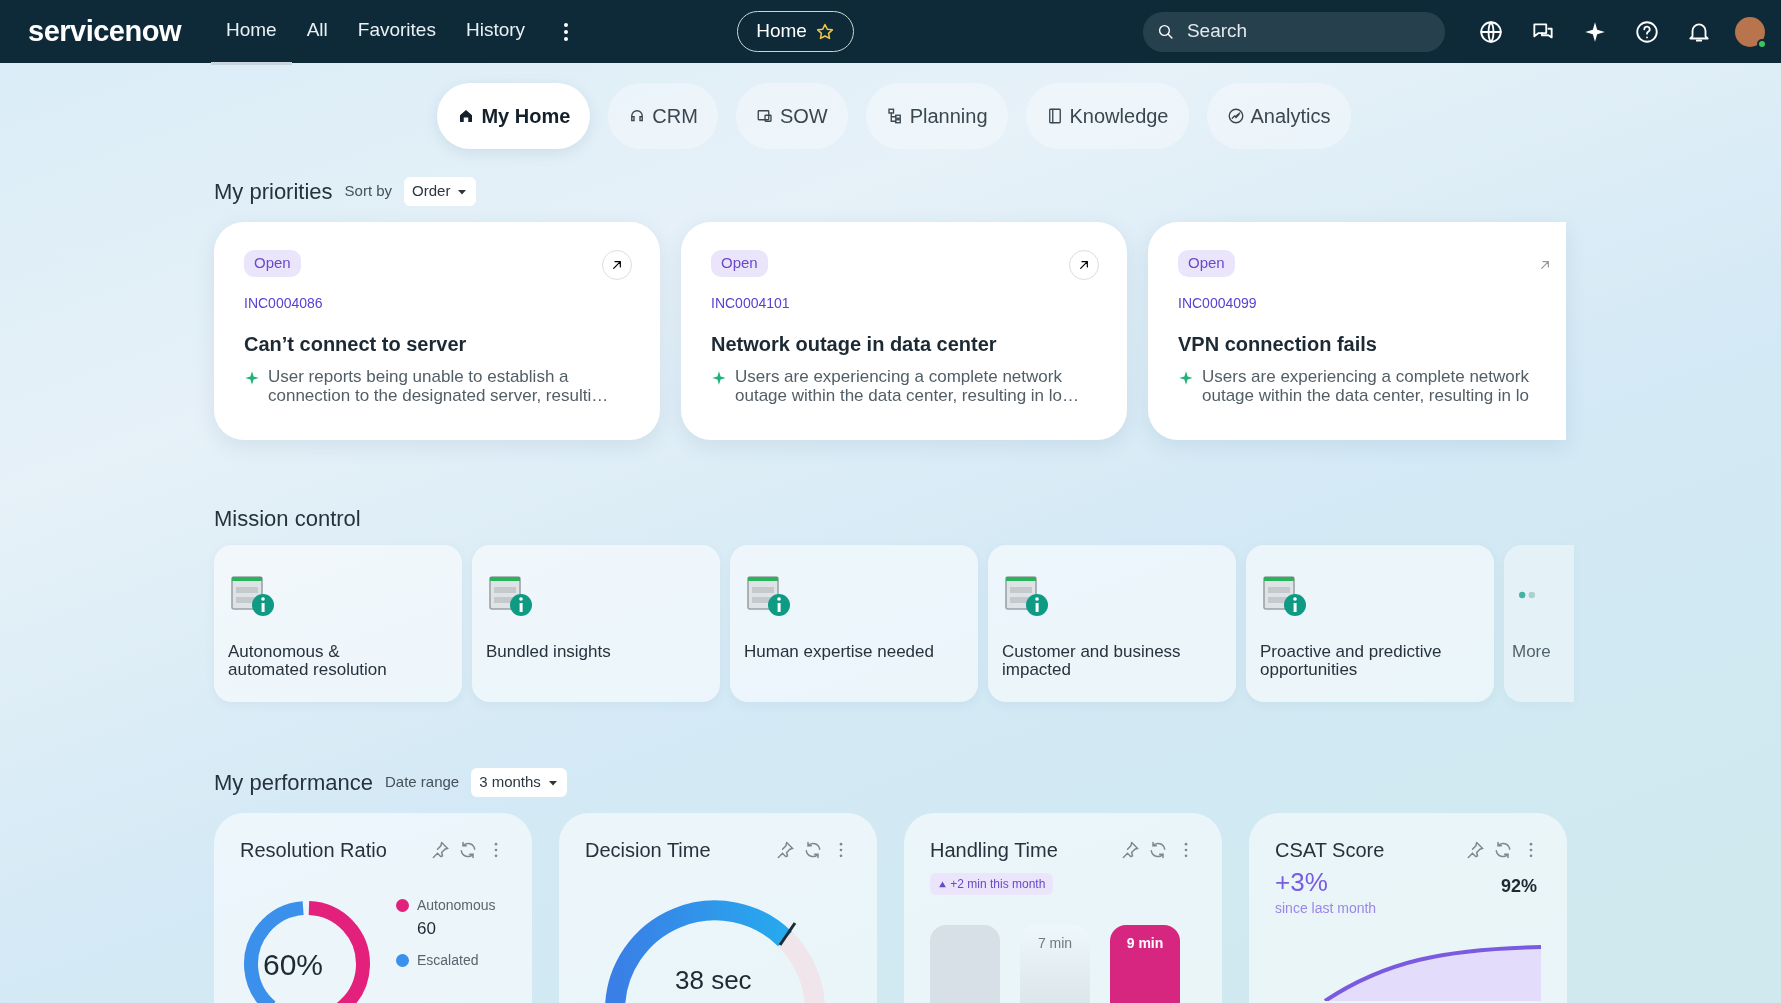 This screenshot has width=1781, height=1003. I want to click on legend-label: Autonomous, so click(456, 905).